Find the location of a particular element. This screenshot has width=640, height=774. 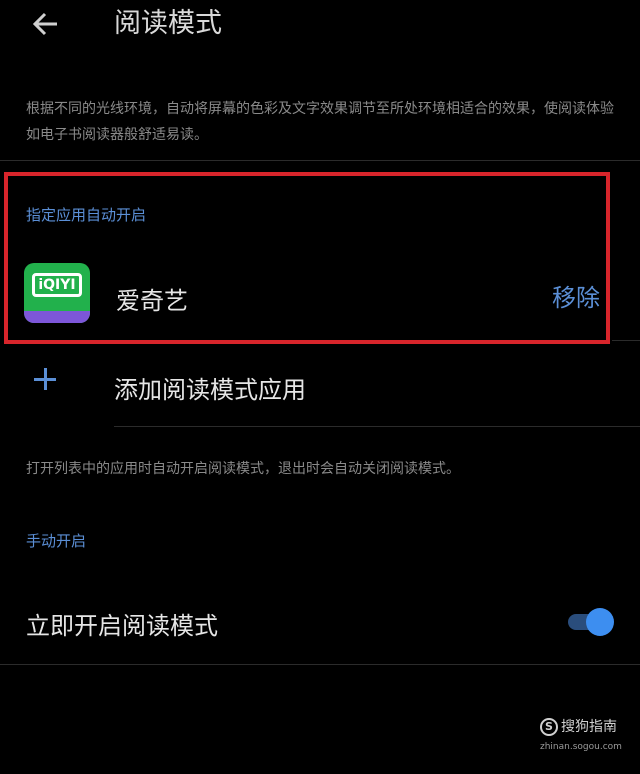

auto-note-text: 打开列表中的应用时自动开启阅读模式，退出时会自动关闭阅读模式。 is located at coordinates (243, 469).